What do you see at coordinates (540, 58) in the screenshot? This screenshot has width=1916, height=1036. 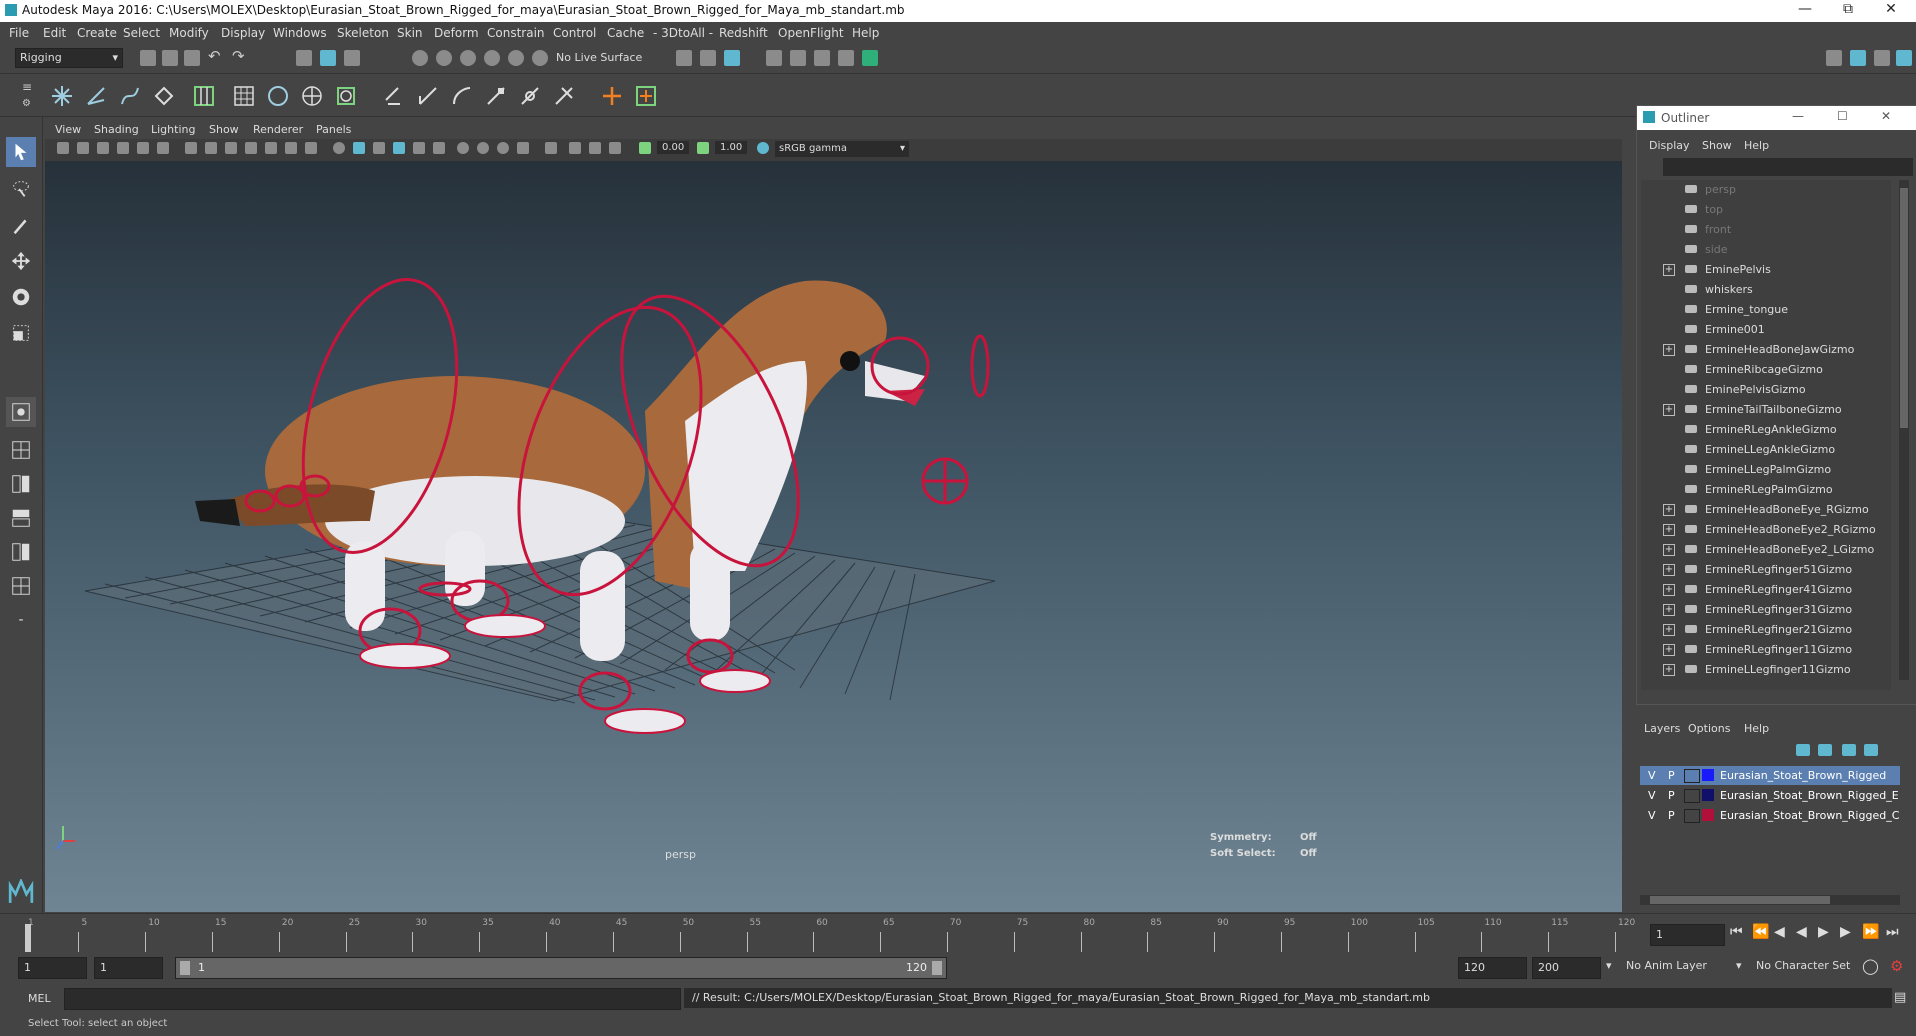 I see `snap-pivot-icon` at bounding box center [540, 58].